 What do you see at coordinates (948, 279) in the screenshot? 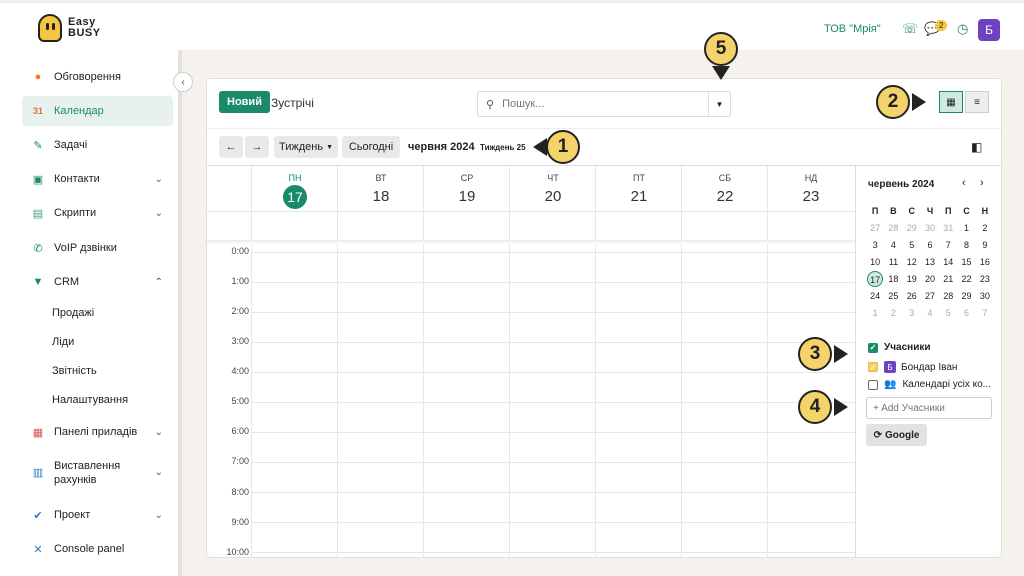
I see `mini-day: 21` at bounding box center [948, 279].